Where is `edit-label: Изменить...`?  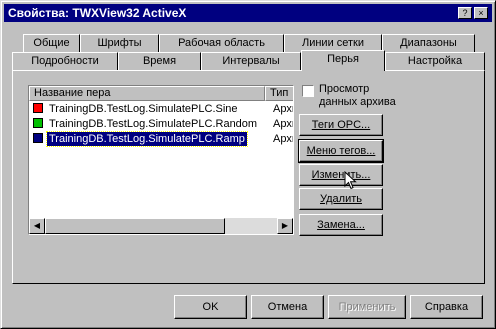
edit-label: Изменить... is located at coordinates (341, 175).